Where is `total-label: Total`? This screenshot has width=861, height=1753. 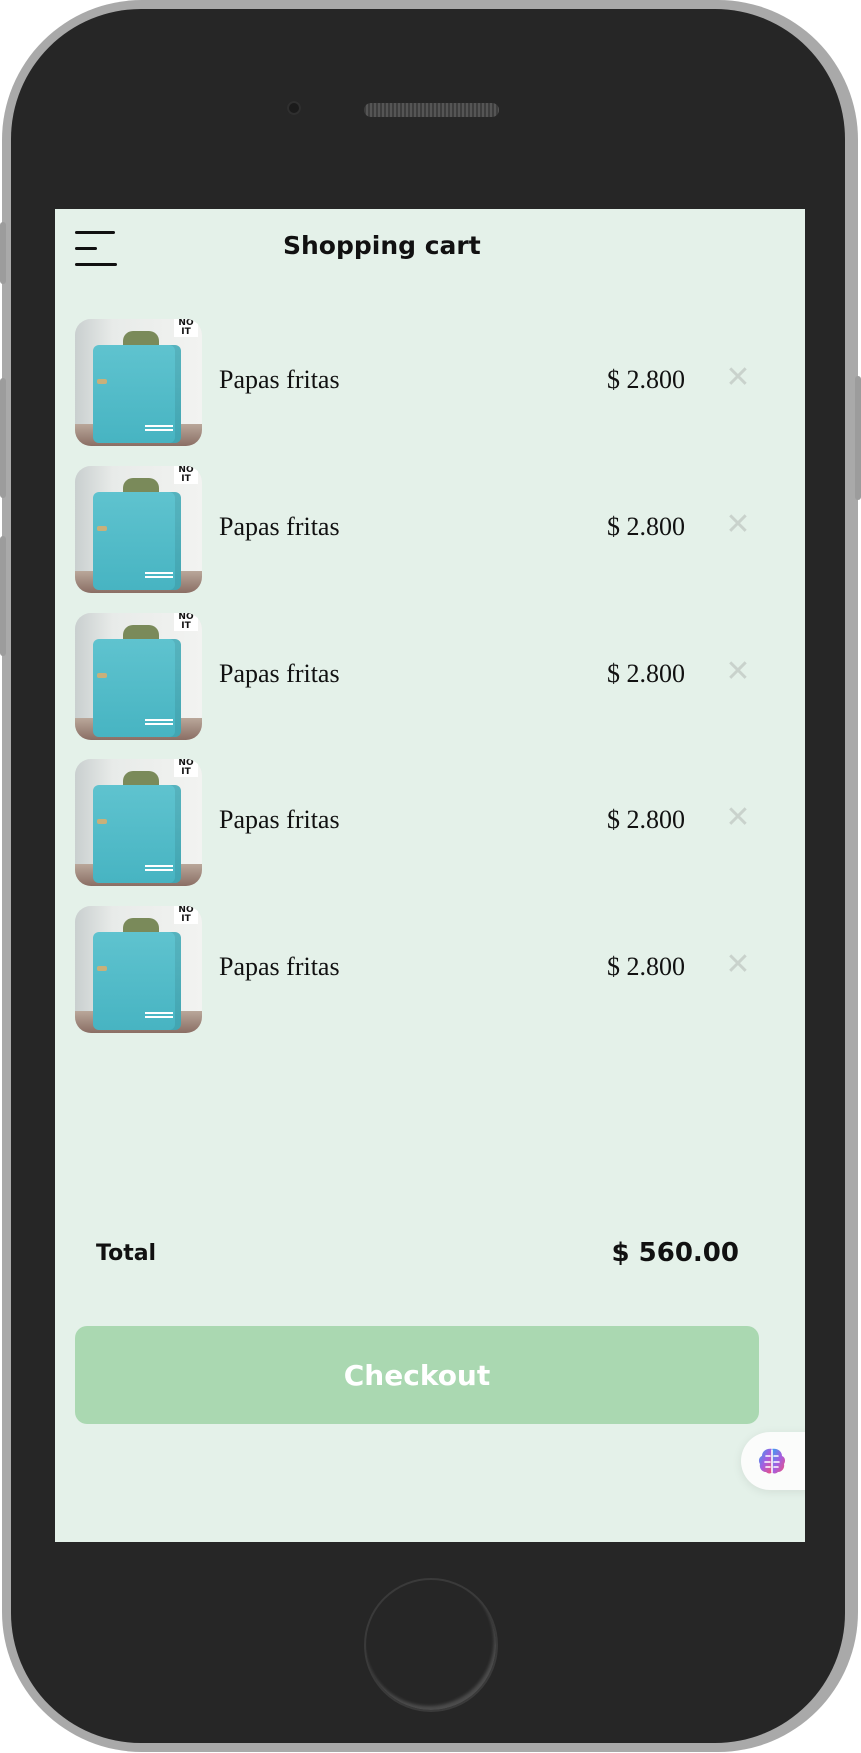 total-label: Total is located at coordinates (126, 1253).